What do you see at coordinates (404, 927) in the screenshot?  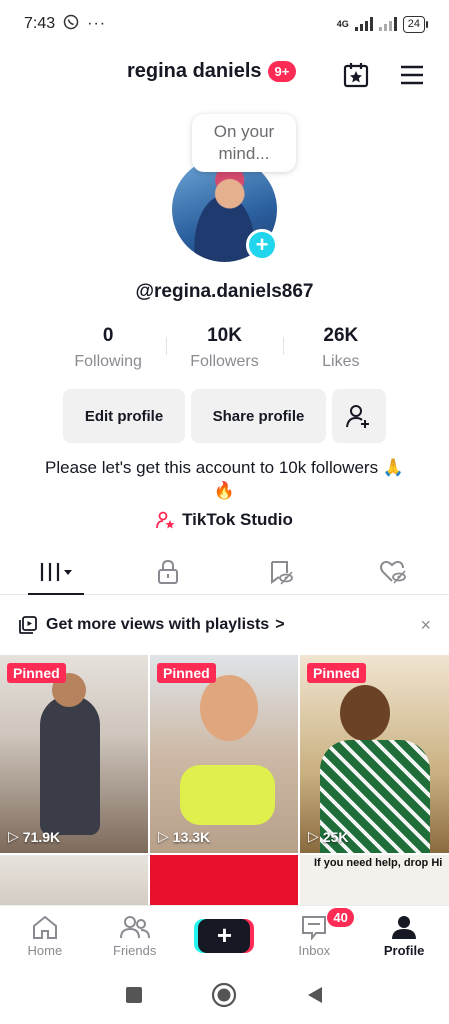 I see `profile-icon` at bounding box center [404, 927].